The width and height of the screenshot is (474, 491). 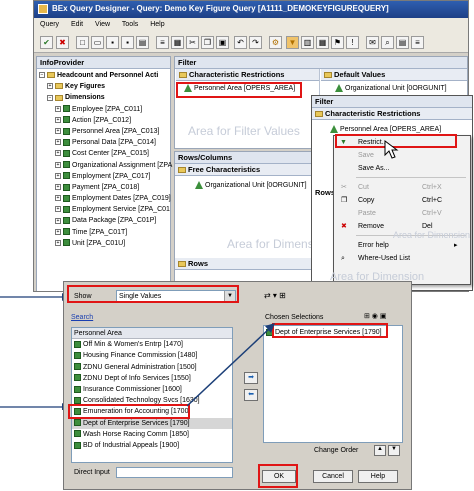 What do you see at coordinates (112, 42) in the screenshot?
I see `save-icon: ▪` at bounding box center [112, 42].